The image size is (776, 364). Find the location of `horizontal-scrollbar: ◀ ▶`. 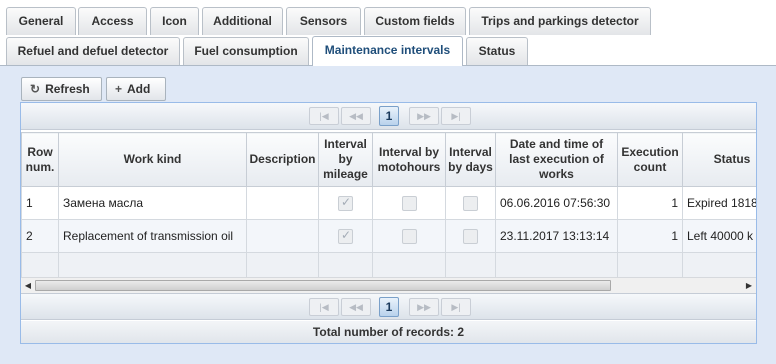

horizontal-scrollbar: ◀ ▶ is located at coordinates (388, 285).